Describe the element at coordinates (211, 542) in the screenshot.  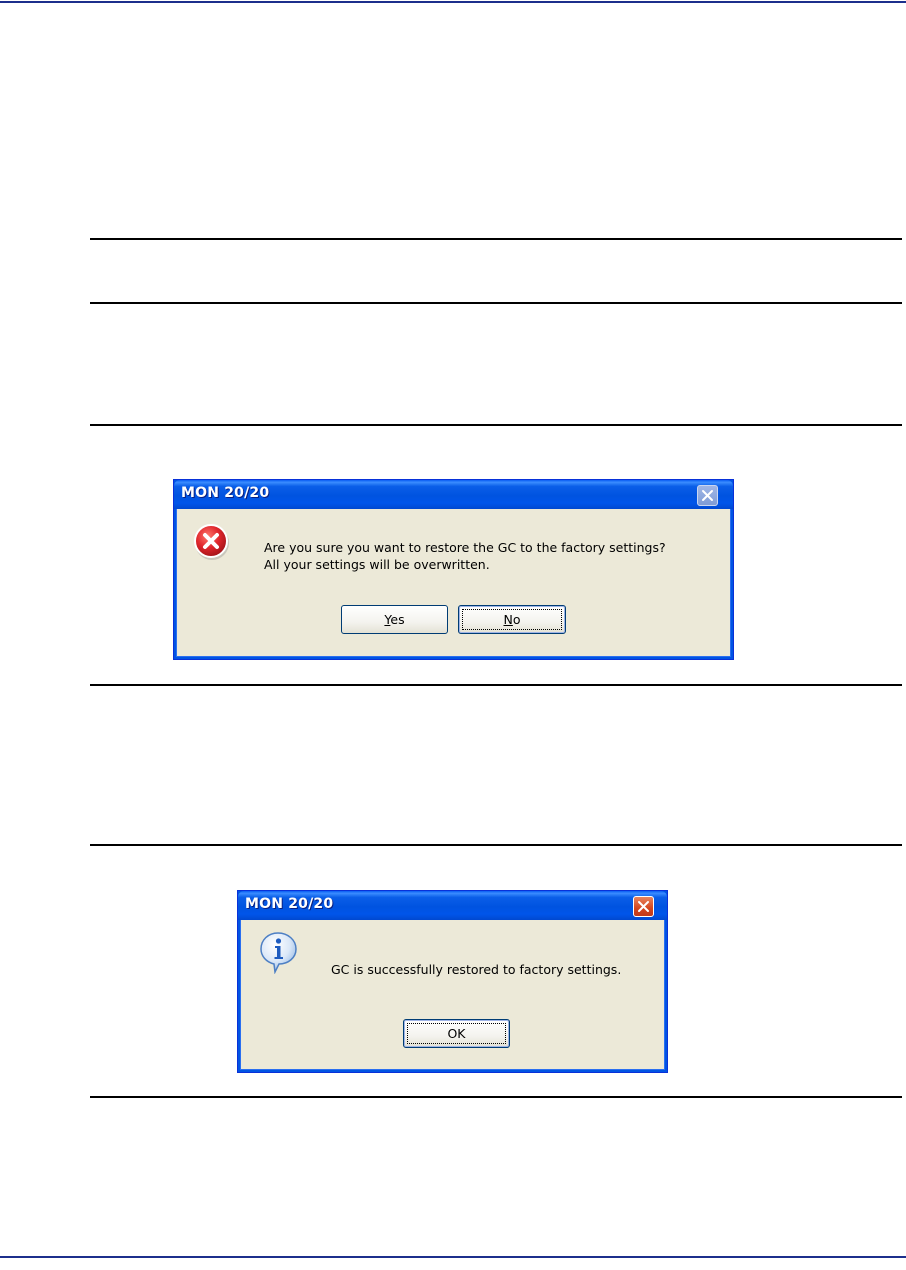
I see `error-icon` at that location.